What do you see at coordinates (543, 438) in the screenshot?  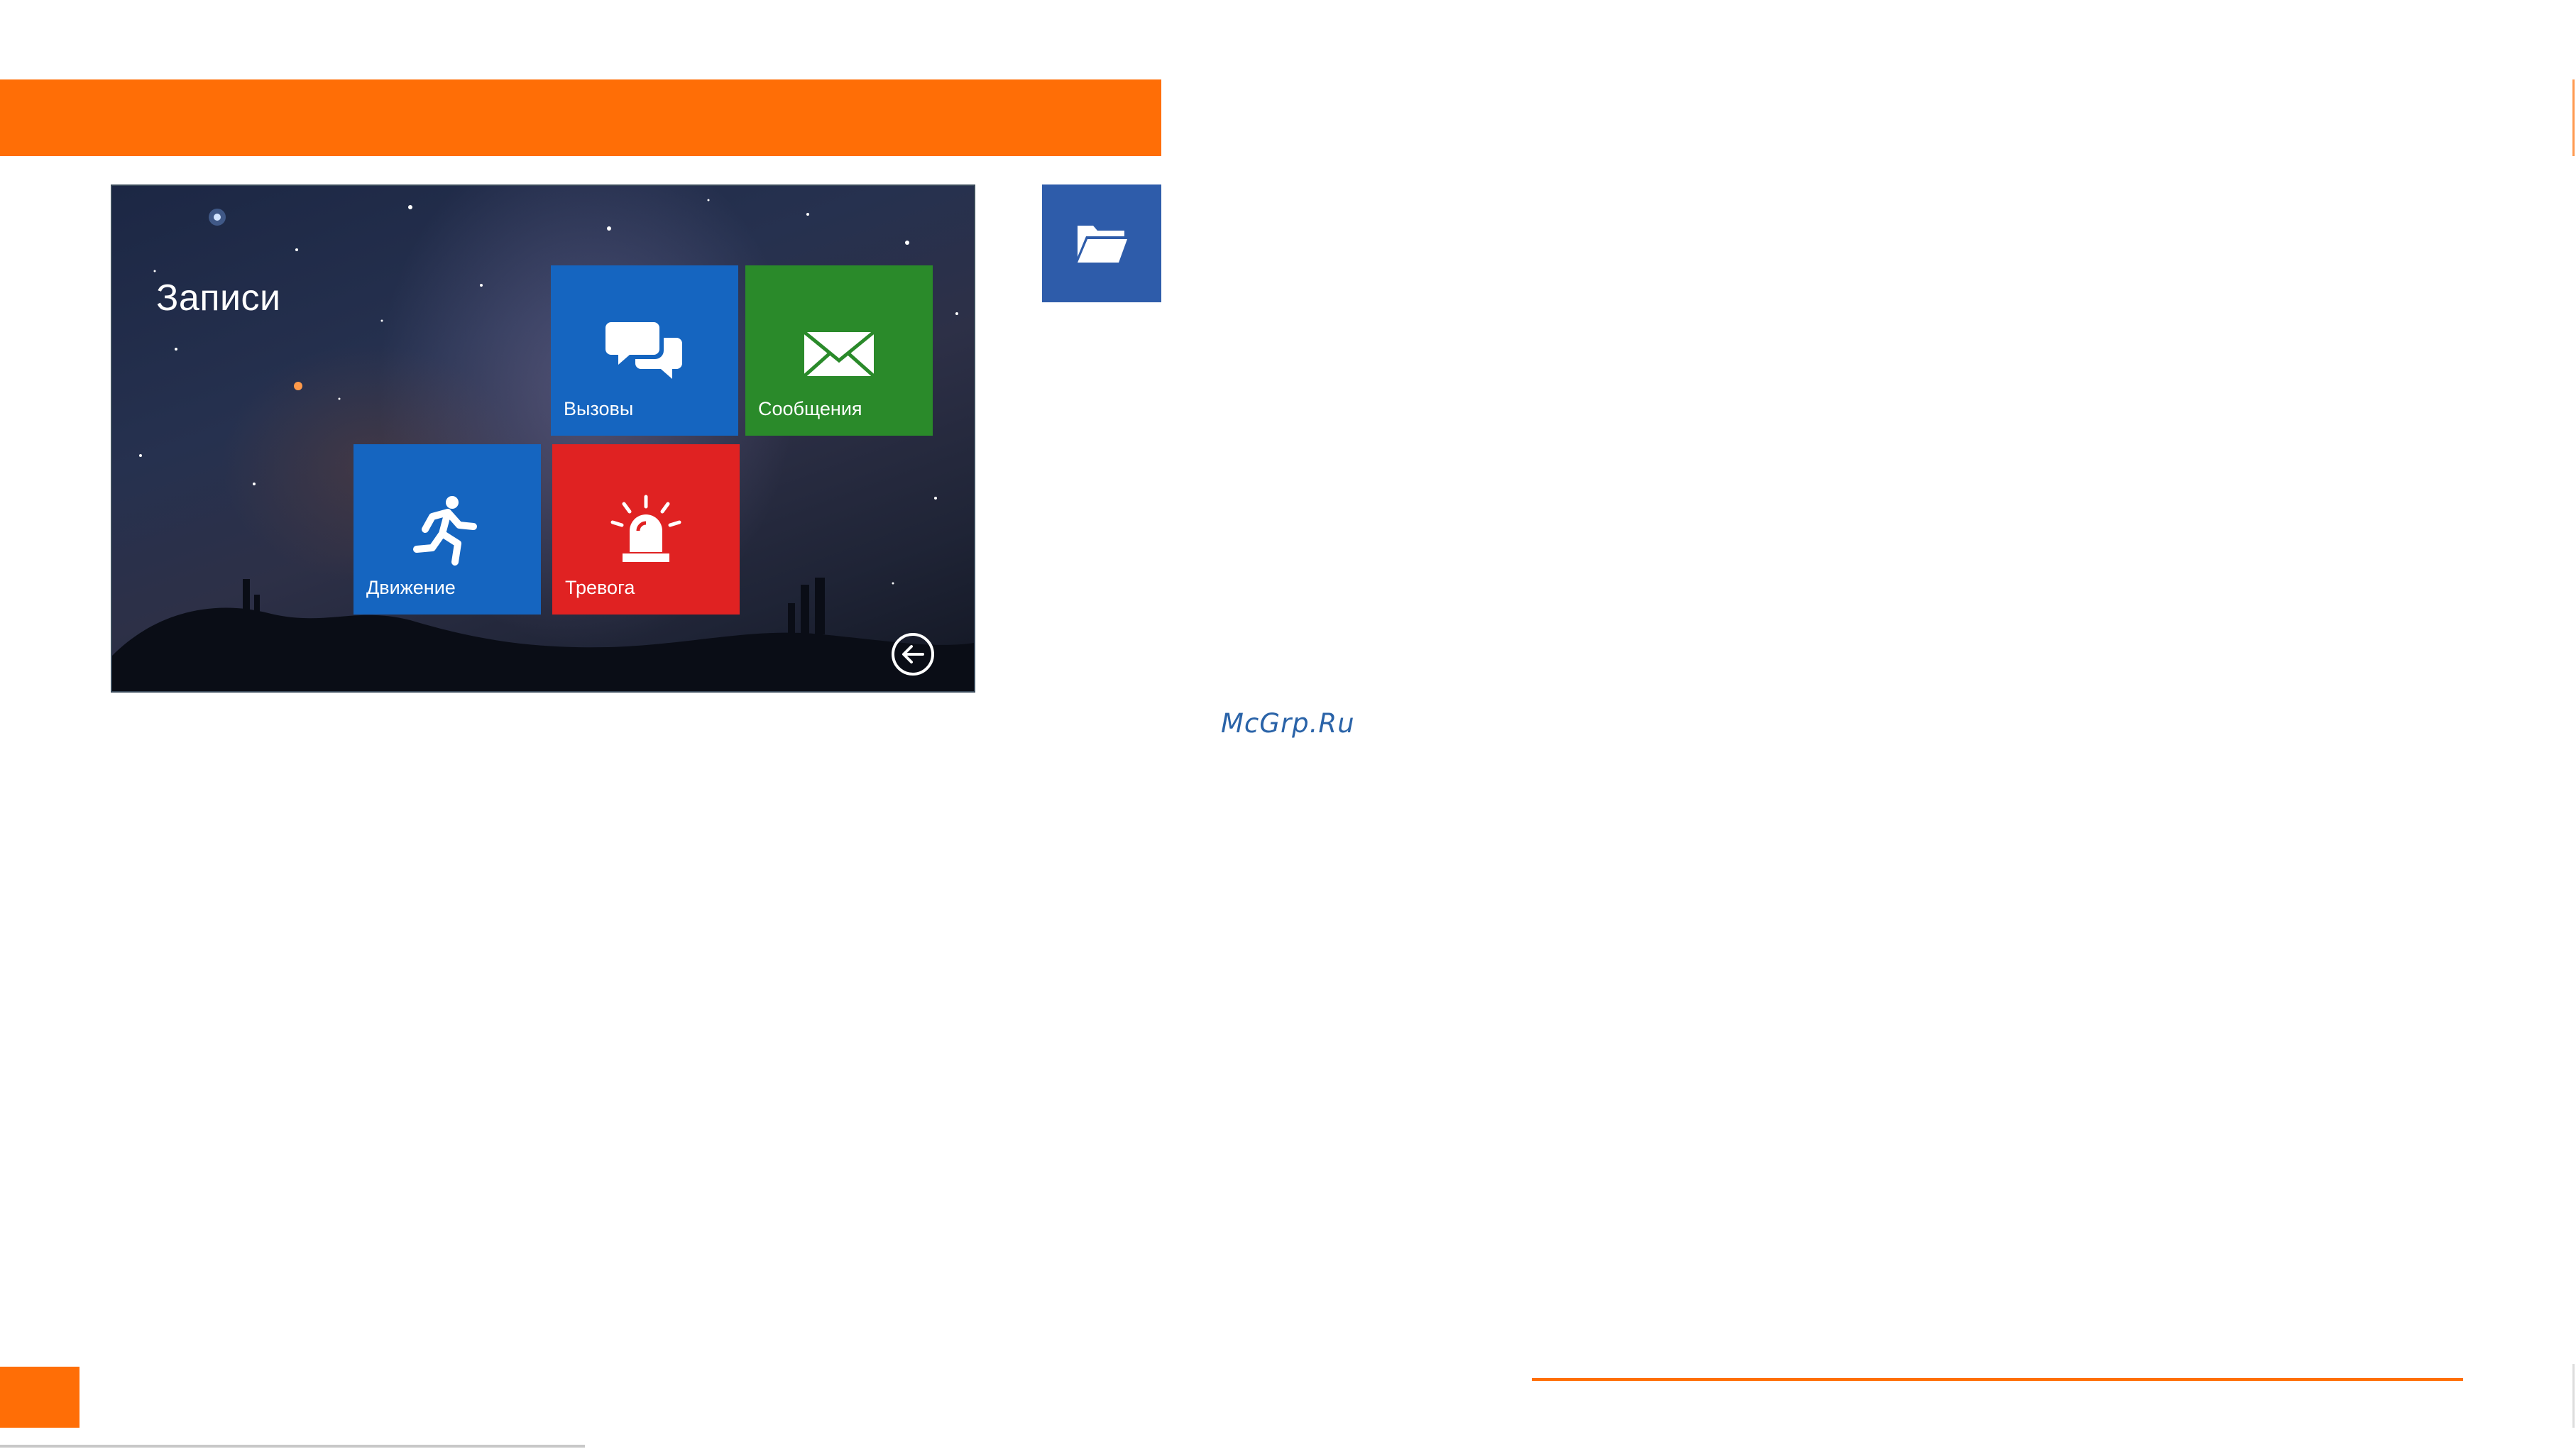 I see `device-screen-records-menu: Записи Вызовы Сообщения Движение Тревога` at bounding box center [543, 438].